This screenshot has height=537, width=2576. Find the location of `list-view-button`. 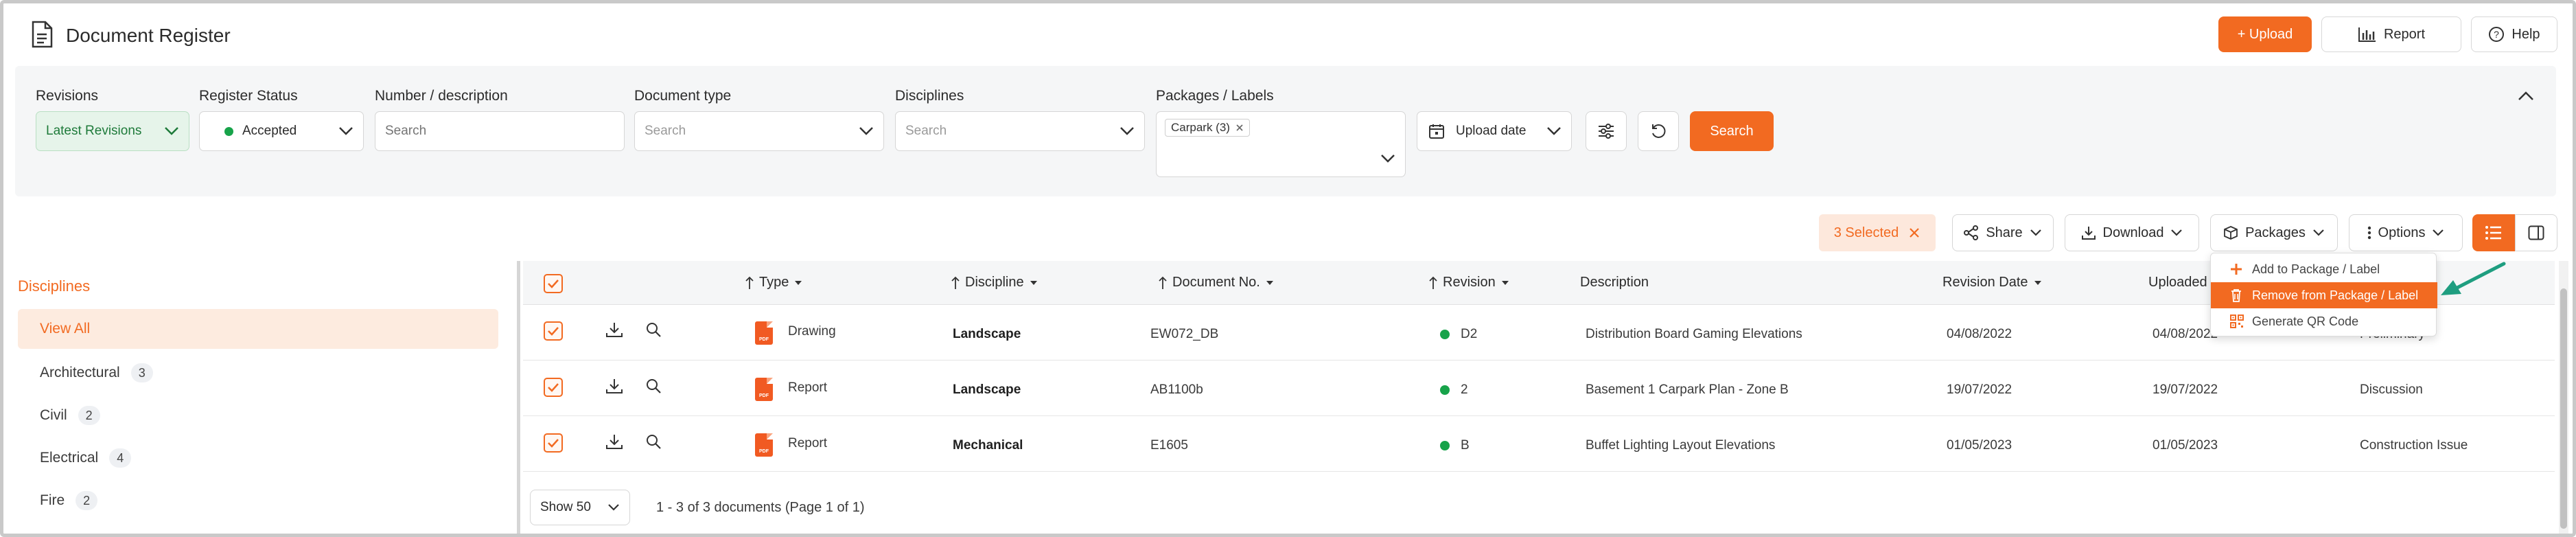

list-view-button is located at coordinates (2493, 232).